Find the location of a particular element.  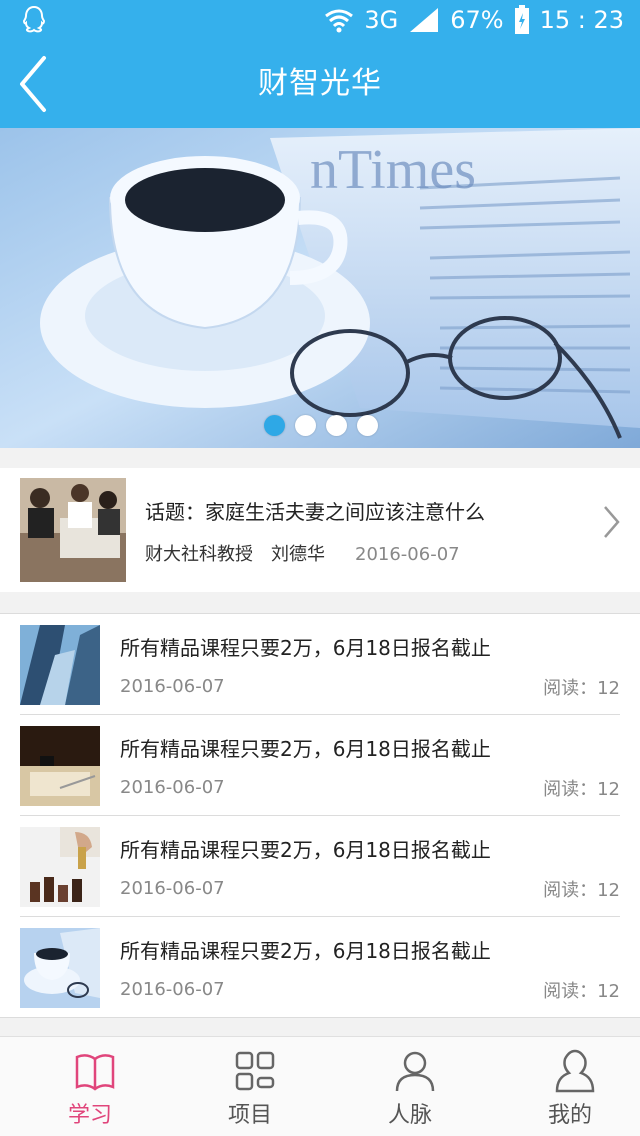

book-icon is located at coordinates (95, 1072).